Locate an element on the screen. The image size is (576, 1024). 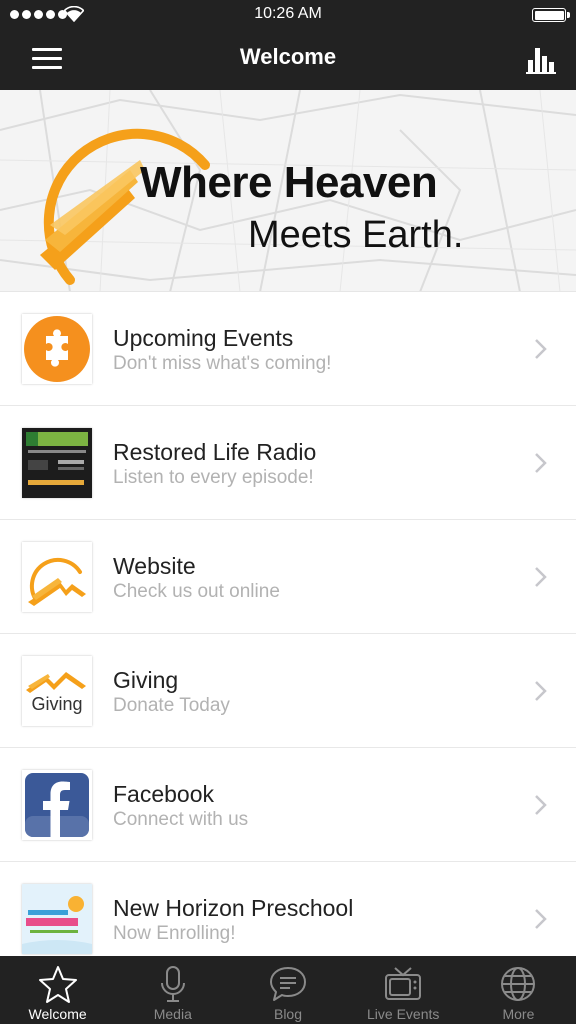
tv-icon is located at coordinates (403, 983).